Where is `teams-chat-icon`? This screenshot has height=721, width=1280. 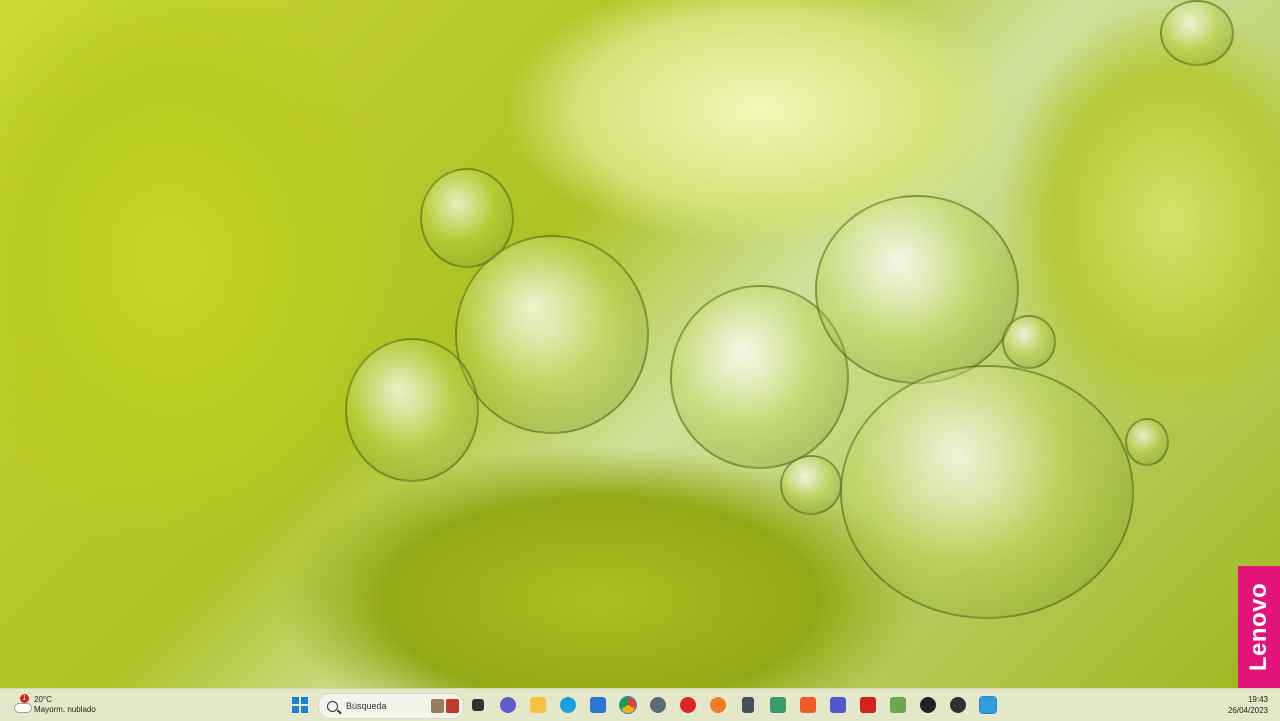
teams-chat-icon is located at coordinates (508, 705).